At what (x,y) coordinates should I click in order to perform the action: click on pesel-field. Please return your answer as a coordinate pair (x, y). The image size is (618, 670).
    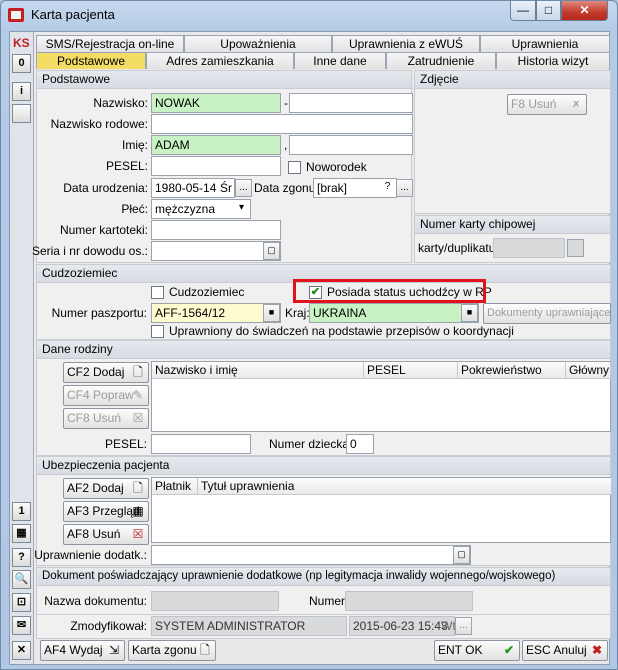
    Looking at the image, I should click on (216, 166).